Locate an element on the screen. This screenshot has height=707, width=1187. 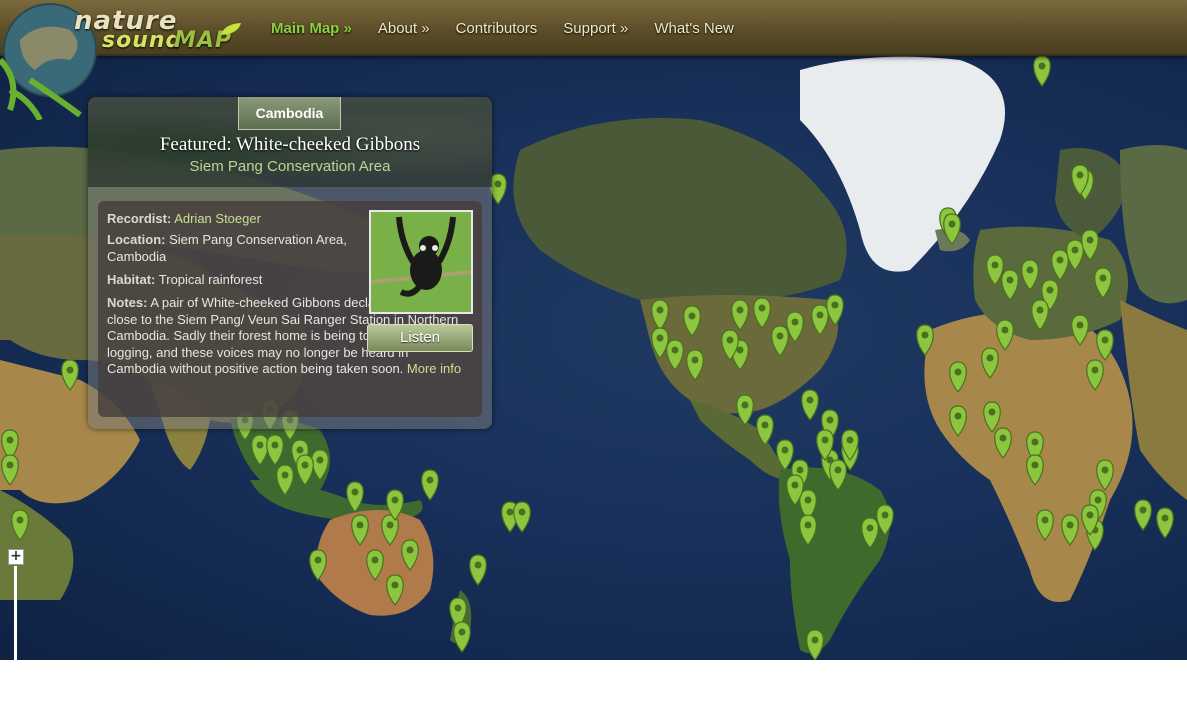
nav-contributors: Contributors is located at coordinates (497, 28).